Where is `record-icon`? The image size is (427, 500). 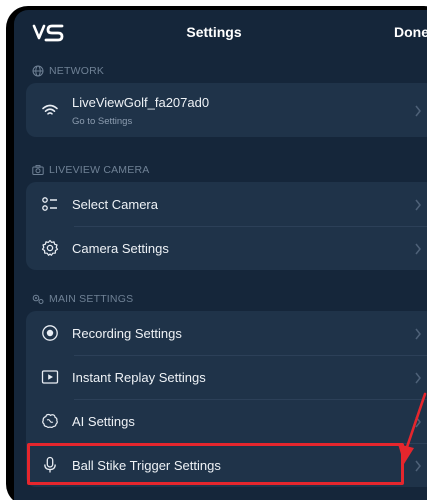 record-icon is located at coordinates (50, 333).